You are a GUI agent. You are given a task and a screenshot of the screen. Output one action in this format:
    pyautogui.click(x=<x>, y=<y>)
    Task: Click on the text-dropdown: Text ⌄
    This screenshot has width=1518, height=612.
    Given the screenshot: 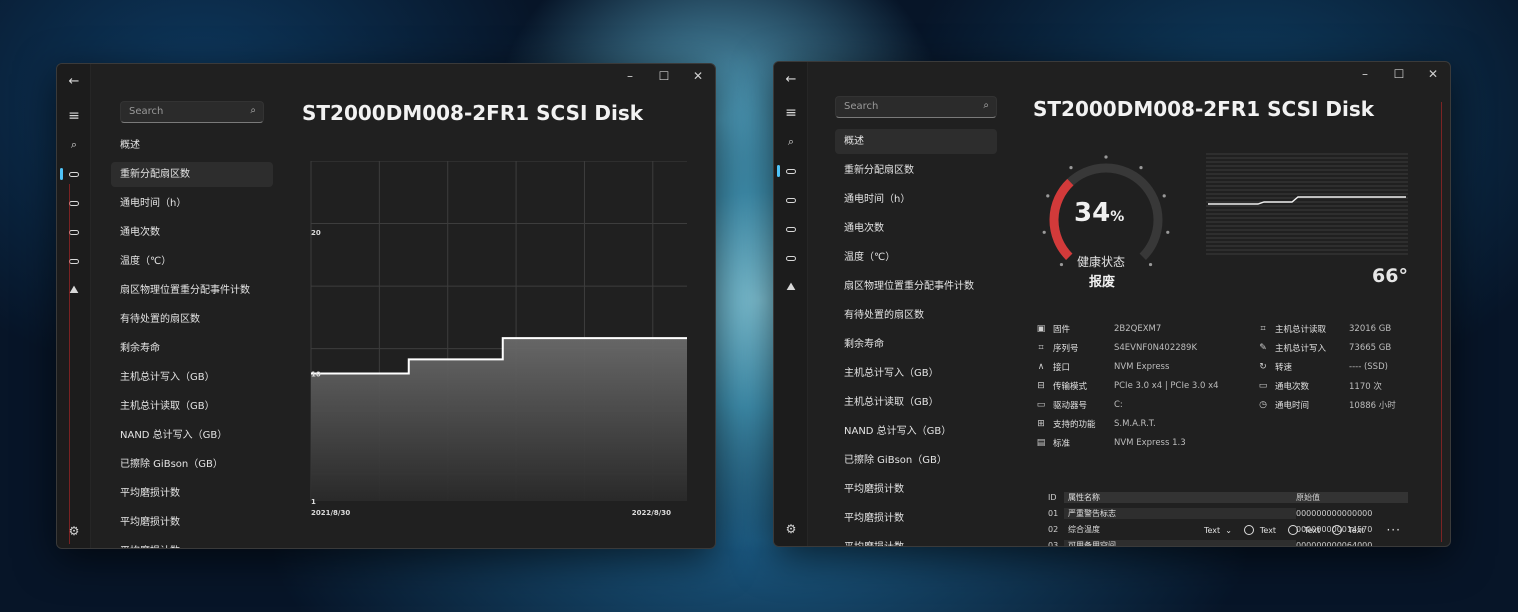 What is the action you would take?
    pyautogui.click(x=1218, y=530)
    